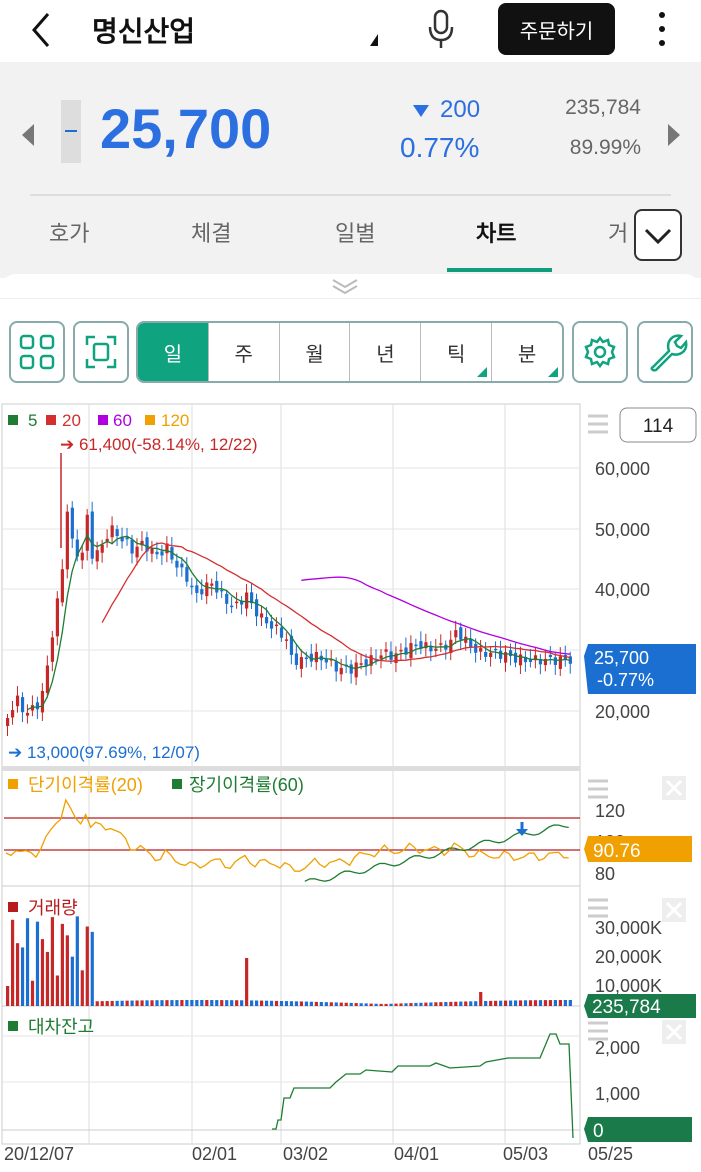  I want to click on stock-select-caret-icon, so click(374, 40).